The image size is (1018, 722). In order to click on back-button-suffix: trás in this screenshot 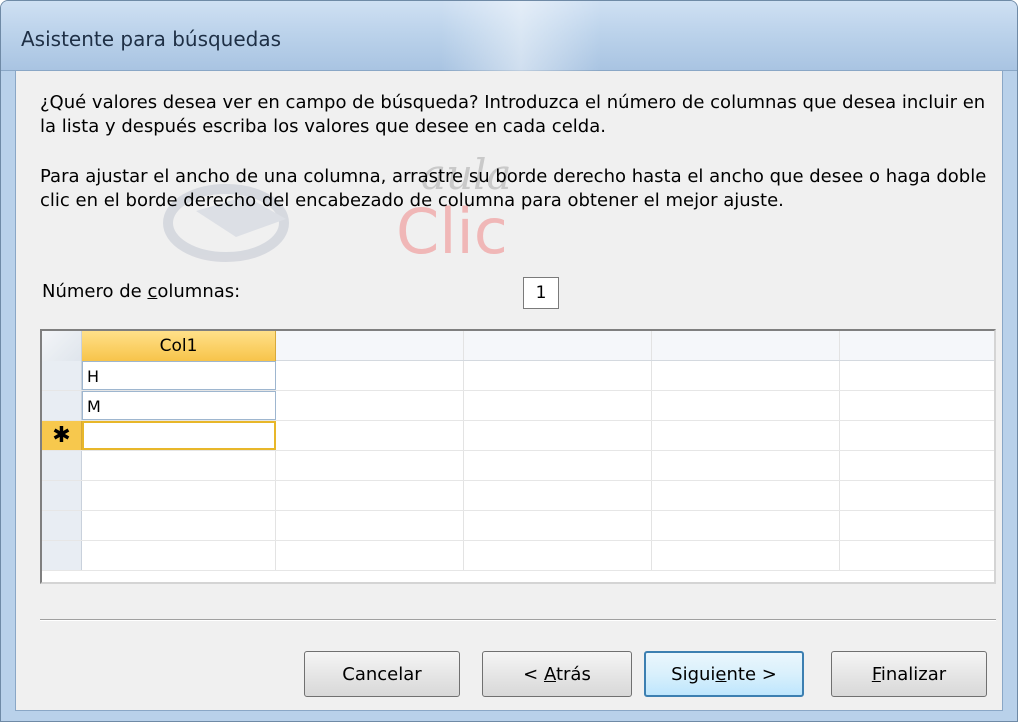, I will do `click(573, 674)`.